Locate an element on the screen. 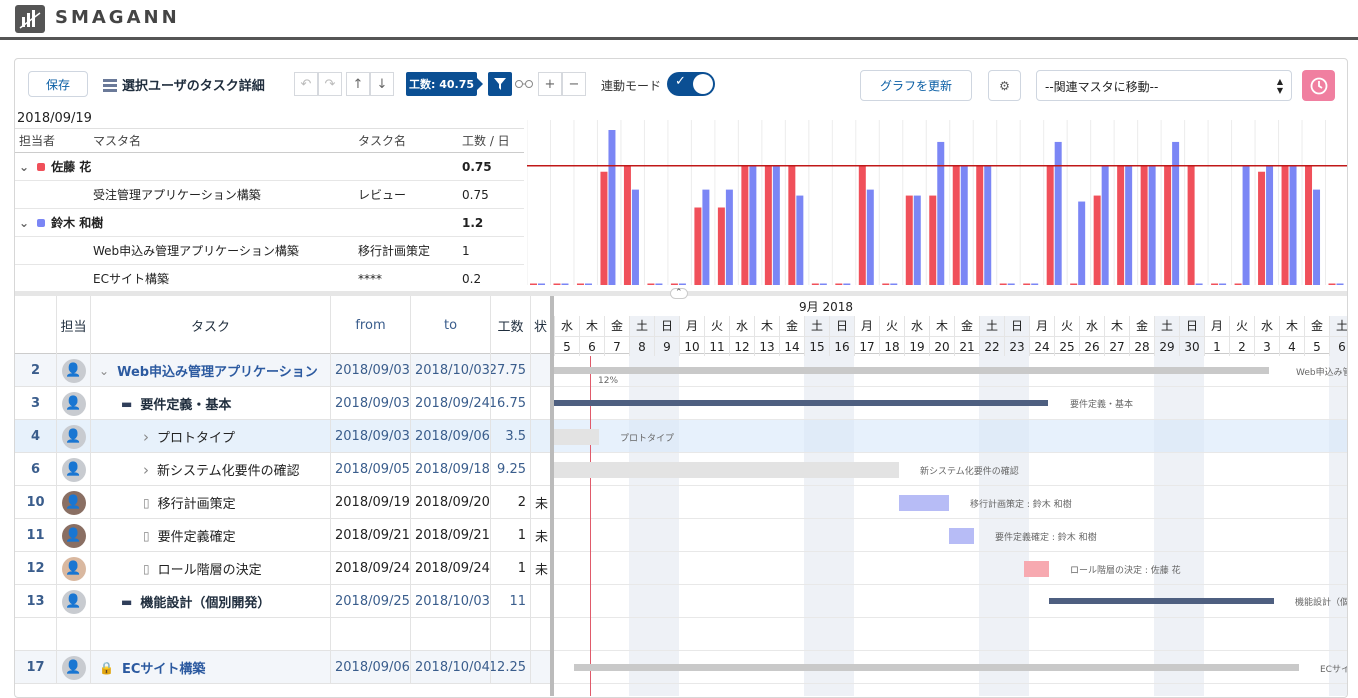 This screenshot has height=698, width=1358. grid-header: 担当 タスク from to 工数状 is located at coordinates (283, 325).